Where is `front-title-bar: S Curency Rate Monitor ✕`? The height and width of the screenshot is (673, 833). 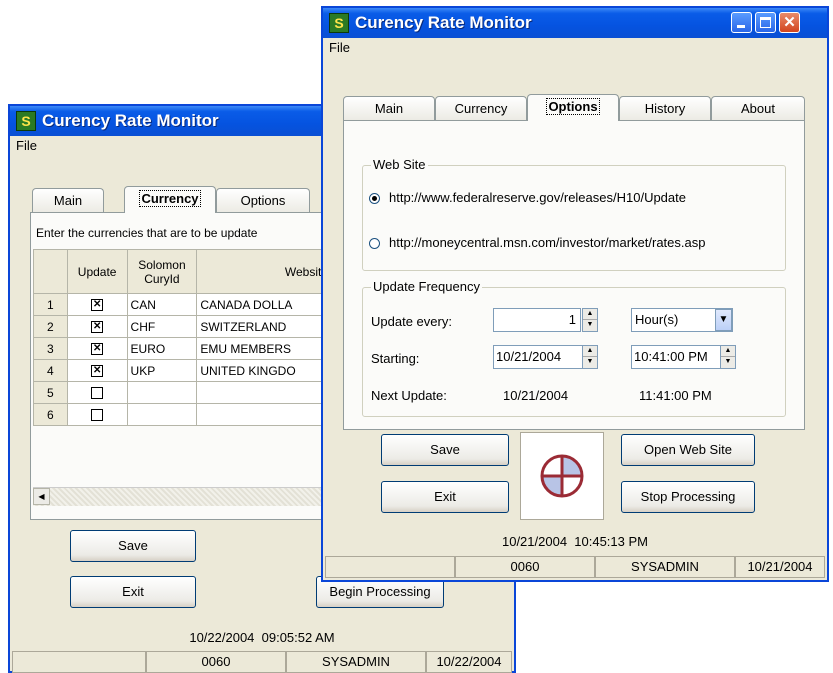 front-title-bar: S Curency Rate Monitor ✕ is located at coordinates (575, 23).